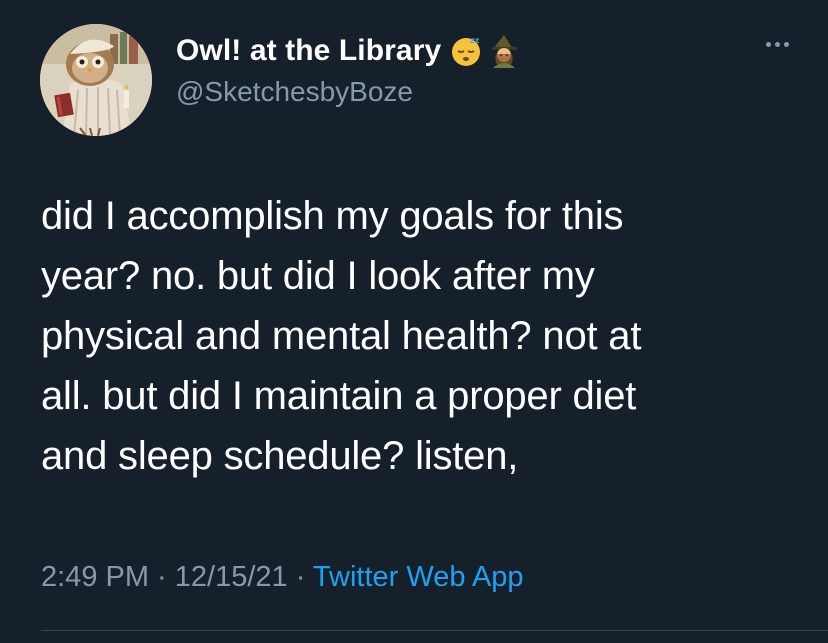 The height and width of the screenshot is (643, 828). I want to click on tweet-text-line: did I accomplish my goals for this, so click(332, 216).